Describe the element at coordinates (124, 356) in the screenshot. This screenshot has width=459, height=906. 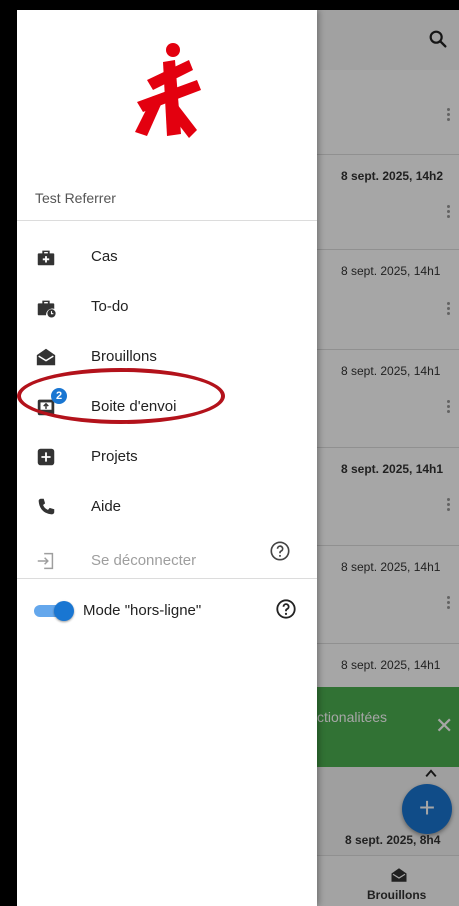
I see `menu-item-label: Brouillons` at that location.